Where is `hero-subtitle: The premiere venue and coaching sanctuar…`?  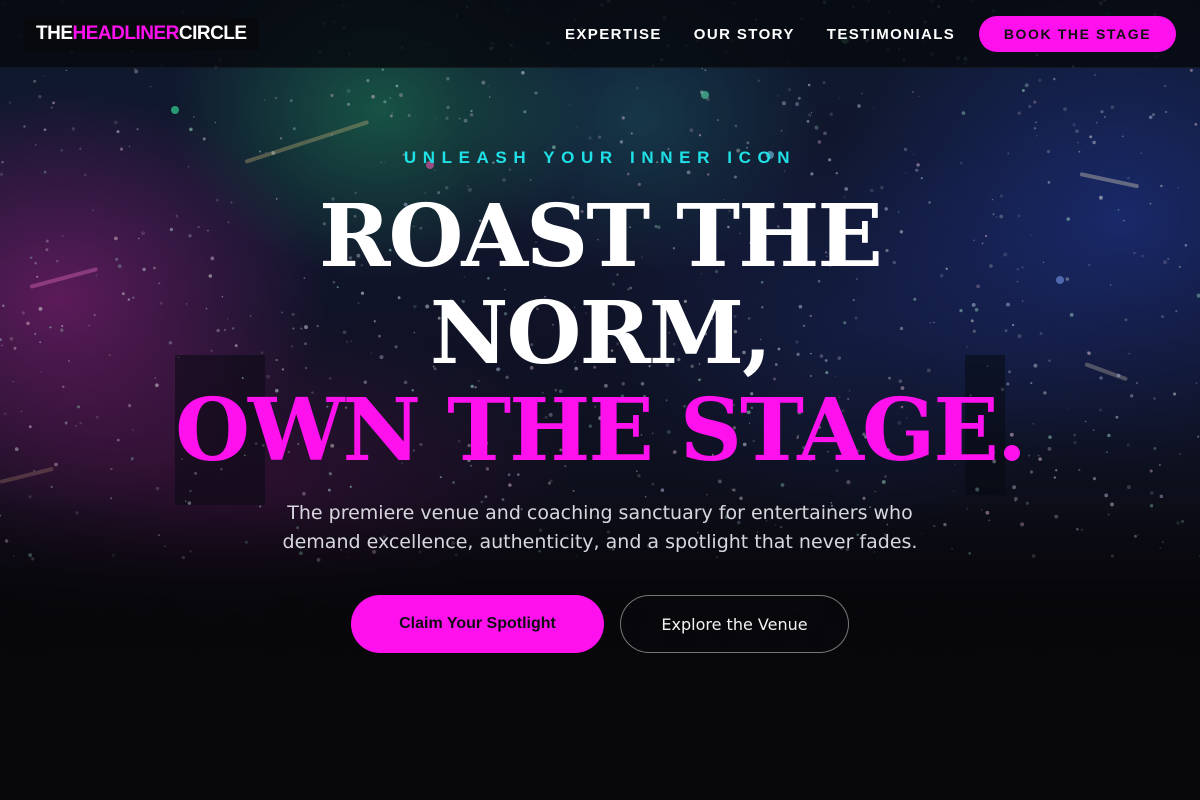
hero-subtitle: The premiere venue and coaching sanctuar… is located at coordinates (600, 527).